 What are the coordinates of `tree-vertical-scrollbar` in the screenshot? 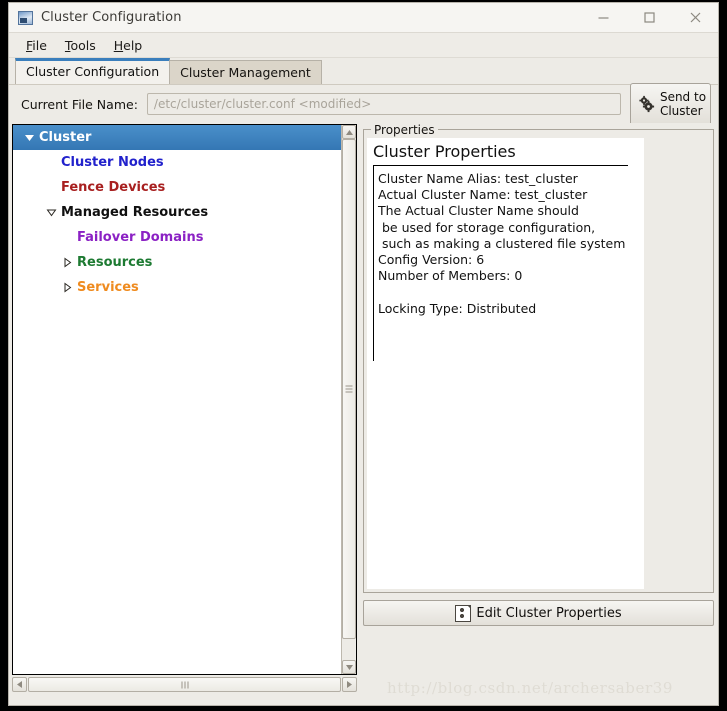 It's located at (348, 399).